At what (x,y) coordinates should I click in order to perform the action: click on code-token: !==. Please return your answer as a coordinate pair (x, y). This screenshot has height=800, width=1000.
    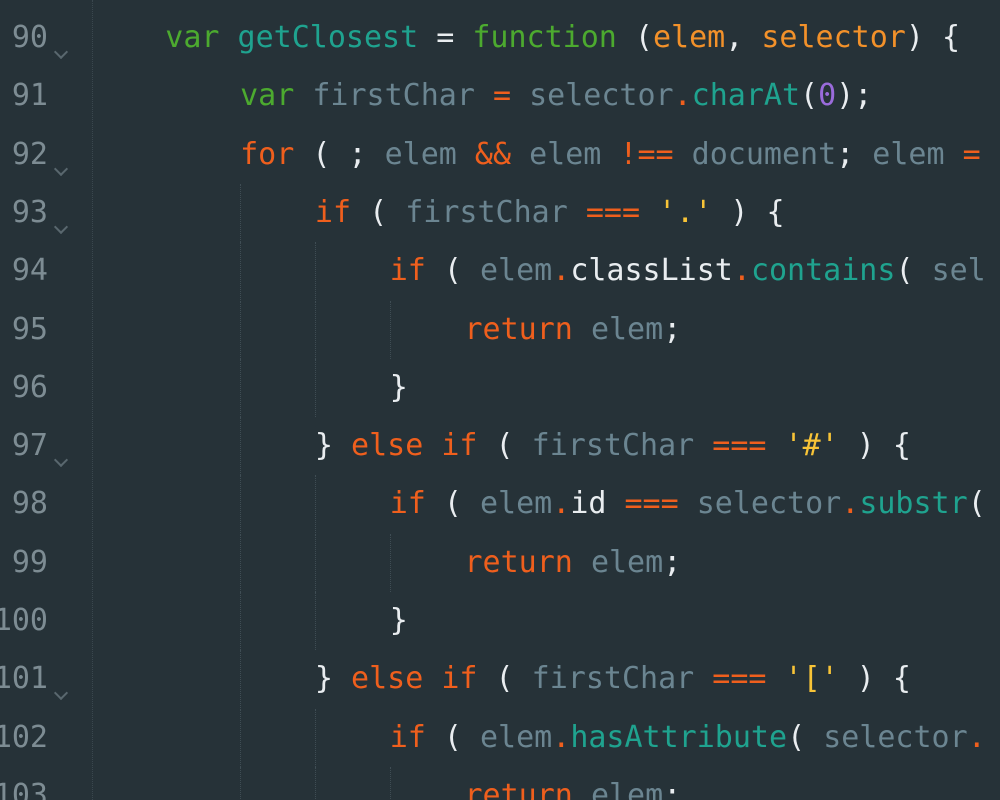
    Looking at the image, I should click on (646, 154).